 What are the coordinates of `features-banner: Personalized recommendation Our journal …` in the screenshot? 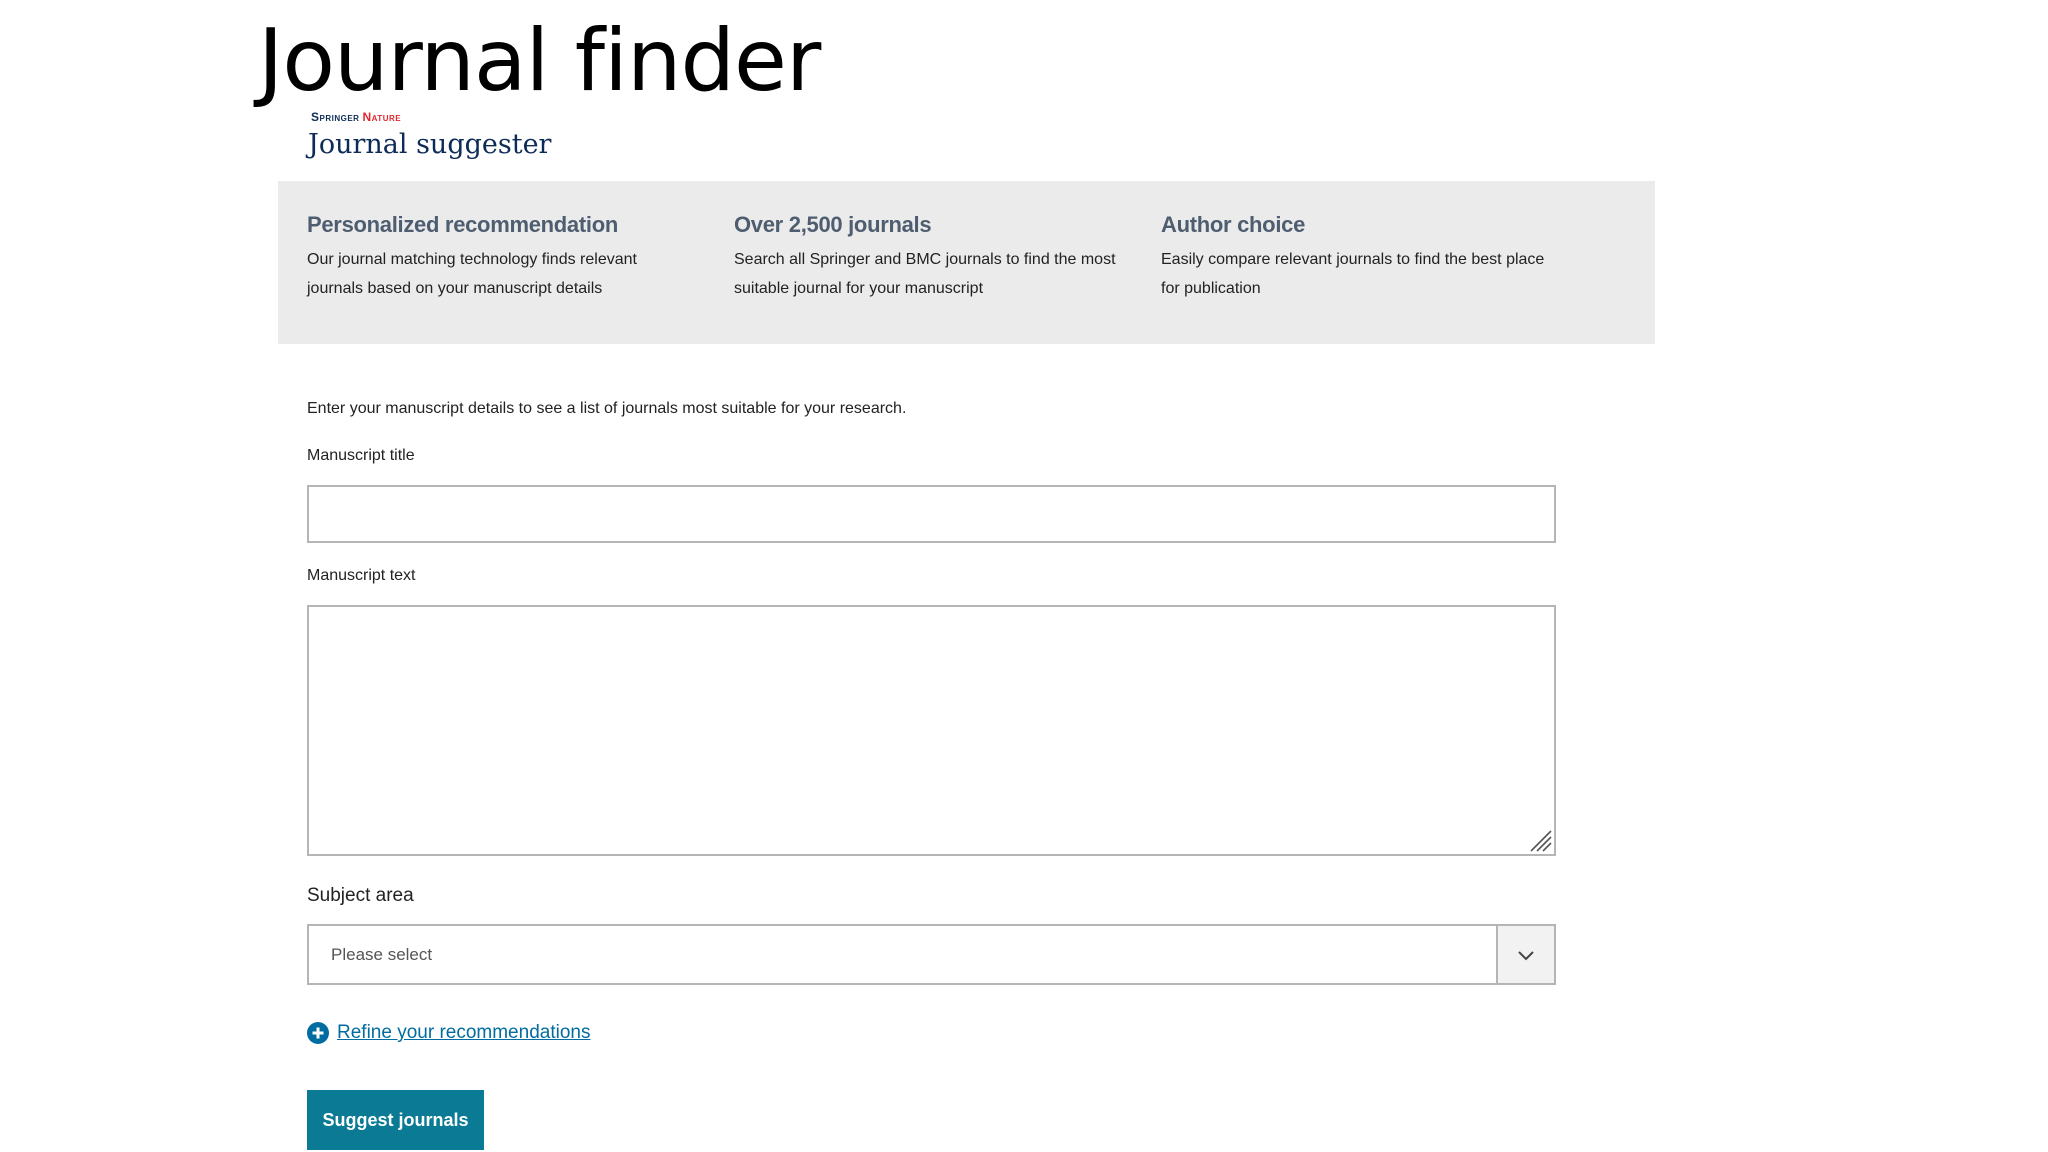 It's located at (966, 262).